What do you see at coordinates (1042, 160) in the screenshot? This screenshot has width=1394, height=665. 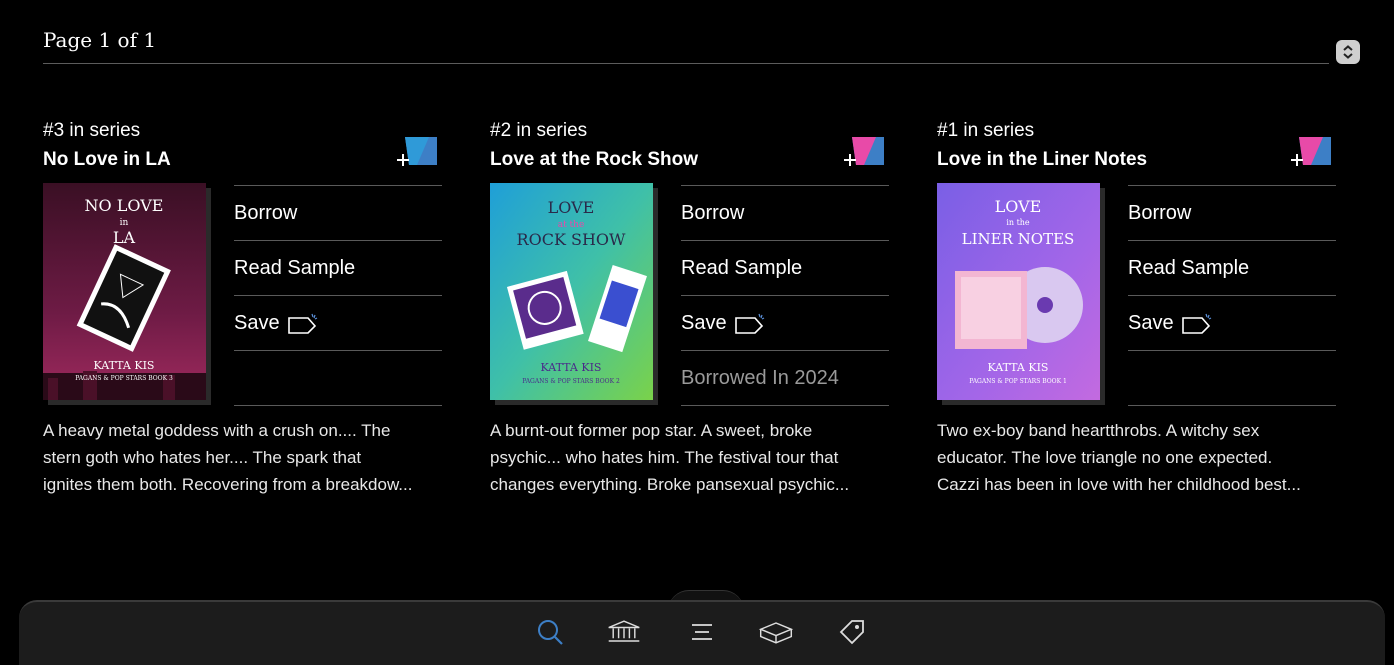 I see `book-title: Love in the Liner Notes` at bounding box center [1042, 160].